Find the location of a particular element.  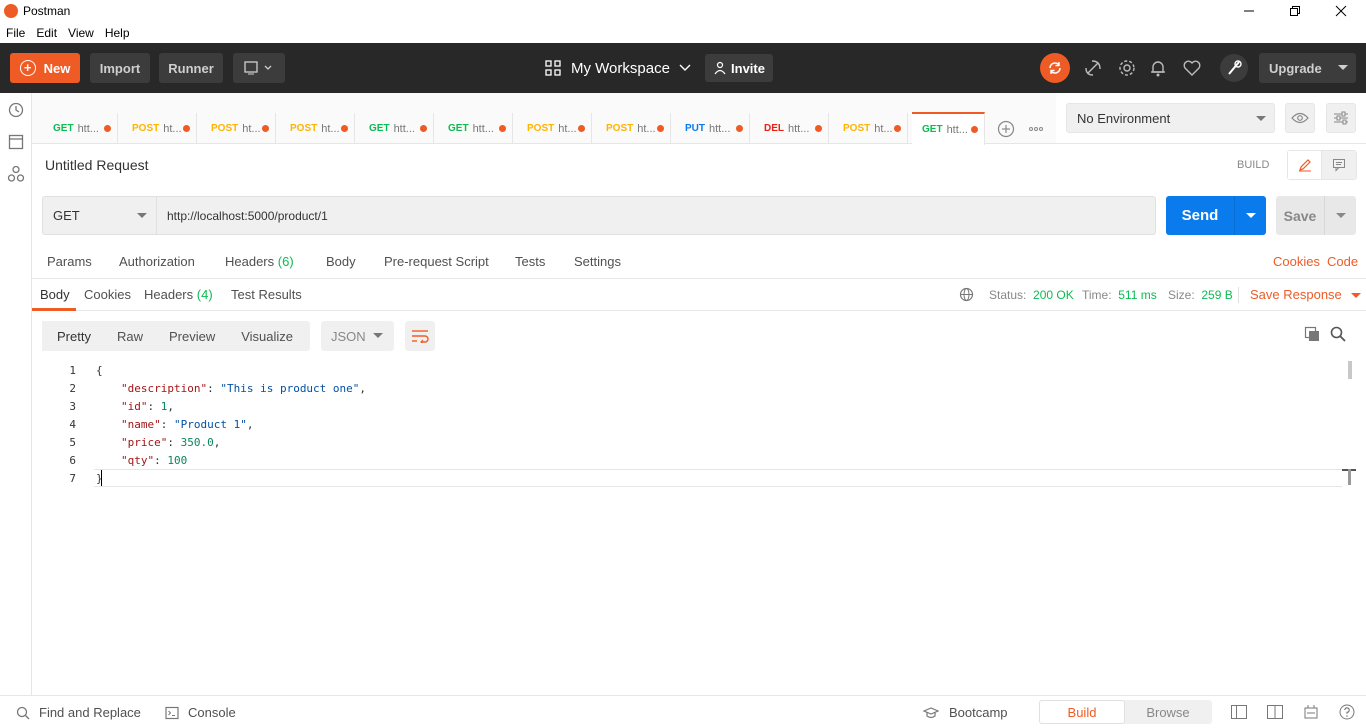

more-tabs-icon is located at coordinates (1036, 129).